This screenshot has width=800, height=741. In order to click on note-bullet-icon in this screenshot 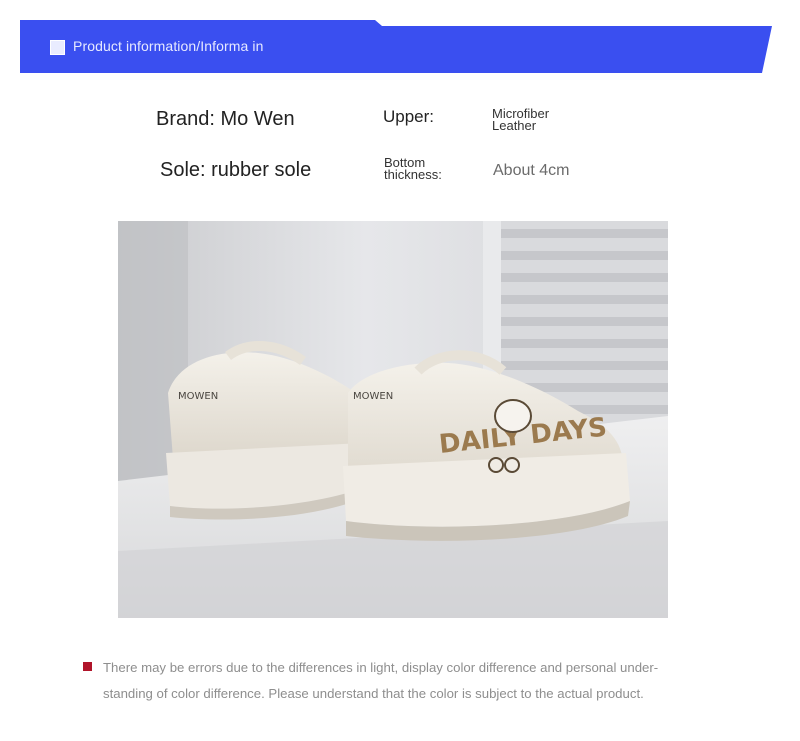, I will do `click(87, 666)`.